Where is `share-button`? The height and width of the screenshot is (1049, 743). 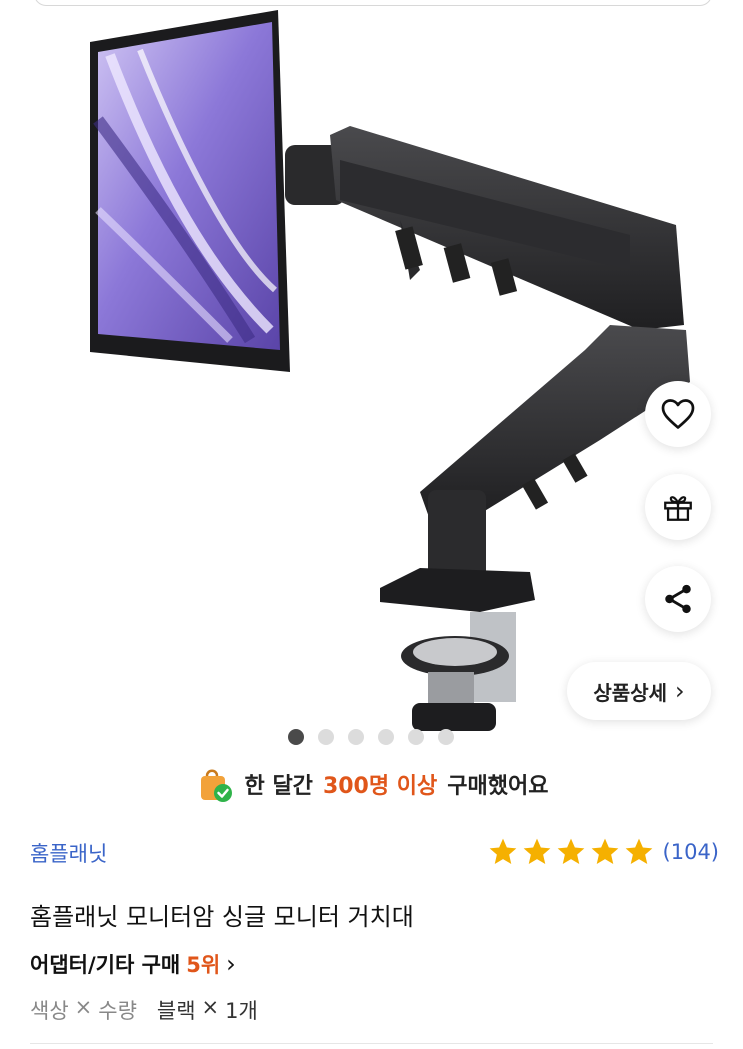
share-button is located at coordinates (678, 599).